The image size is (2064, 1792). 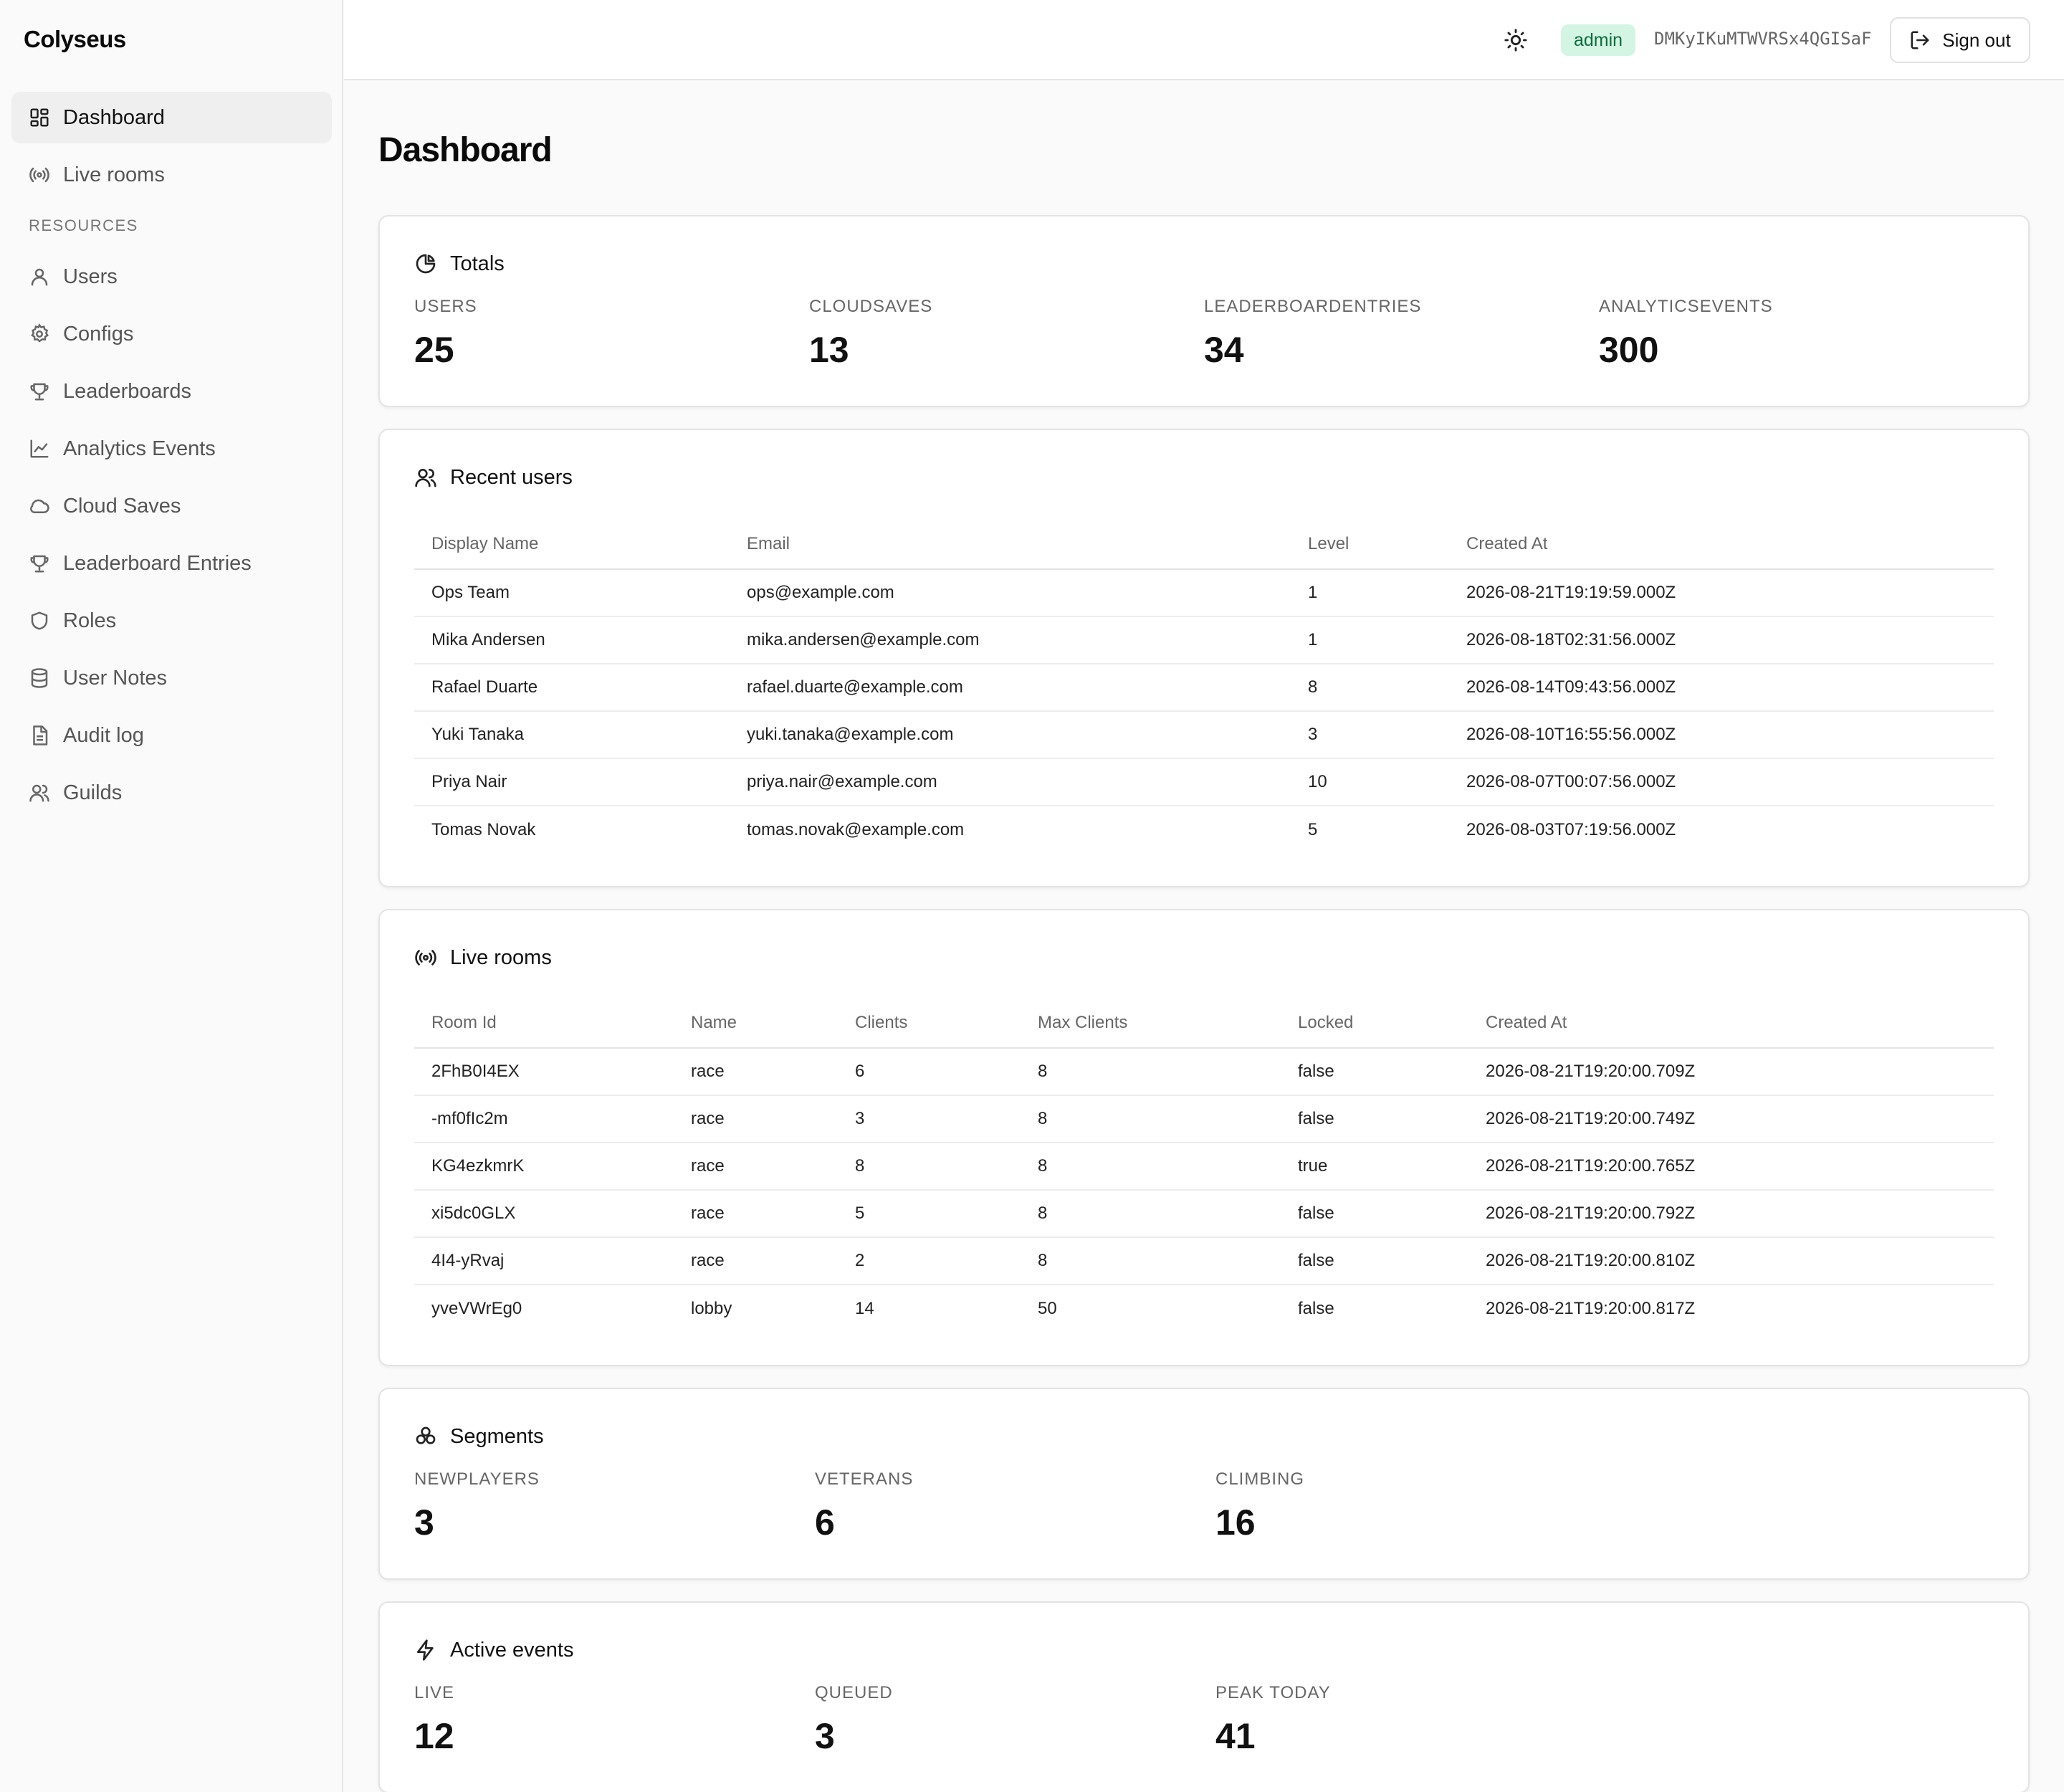 What do you see at coordinates (465, 150) in the screenshot?
I see `page-title: Dashboard` at bounding box center [465, 150].